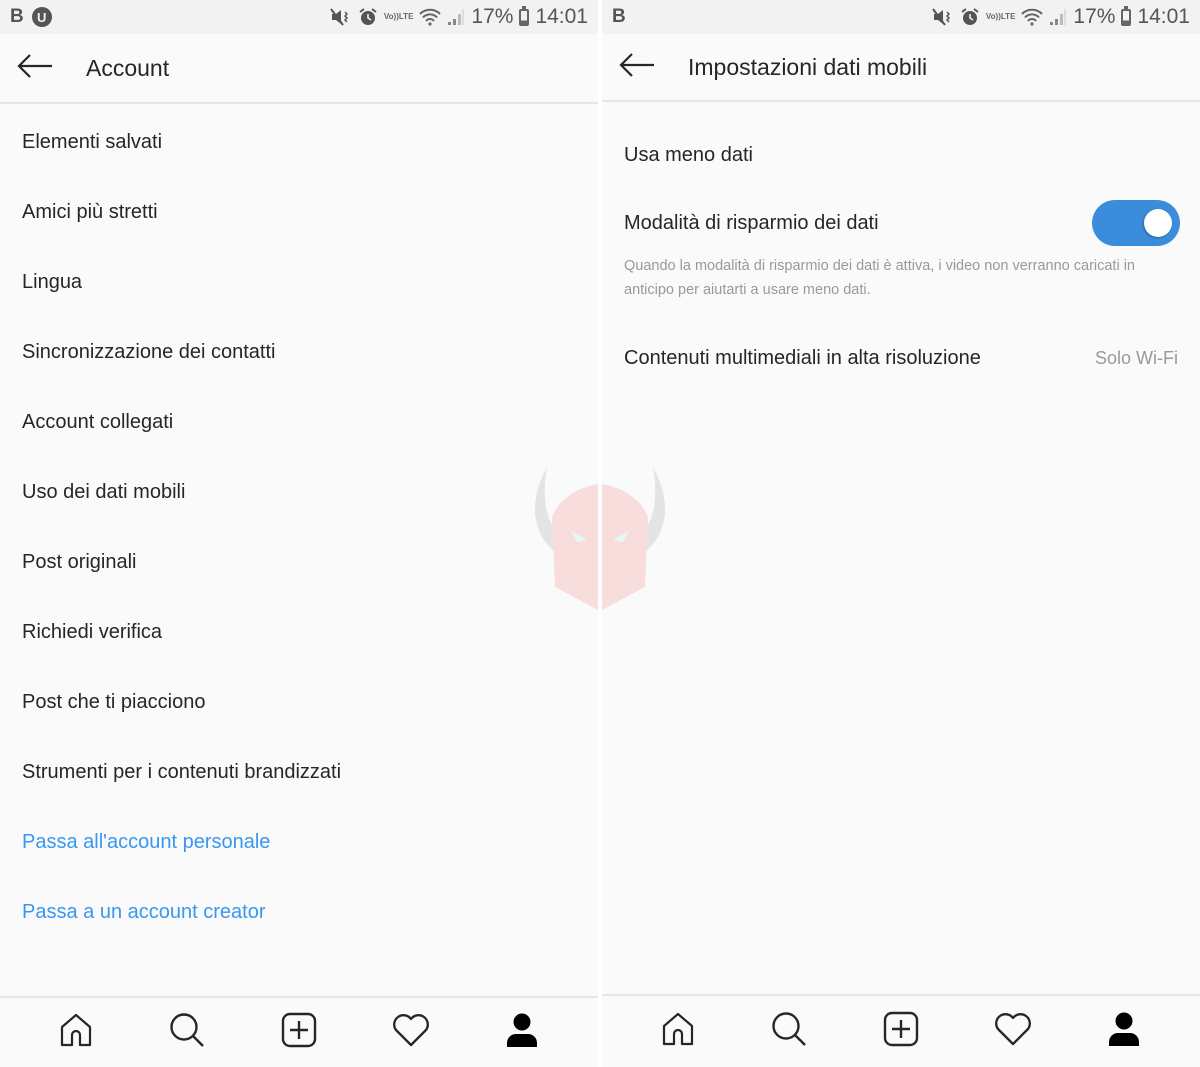  I want to click on page-title: Account, so click(128, 67).